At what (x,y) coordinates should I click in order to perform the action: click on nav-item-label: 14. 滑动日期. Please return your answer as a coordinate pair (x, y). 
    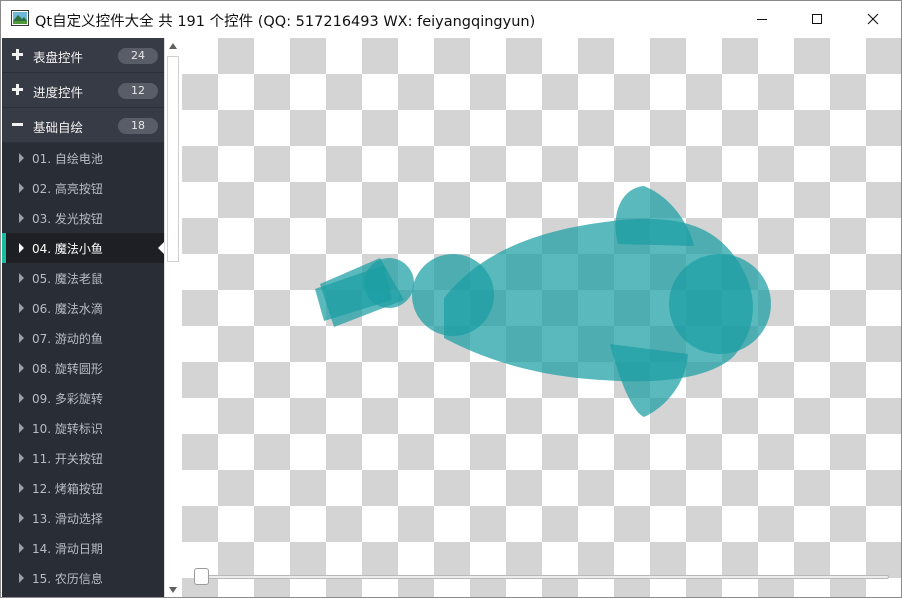
    Looking at the image, I should click on (67, 549).